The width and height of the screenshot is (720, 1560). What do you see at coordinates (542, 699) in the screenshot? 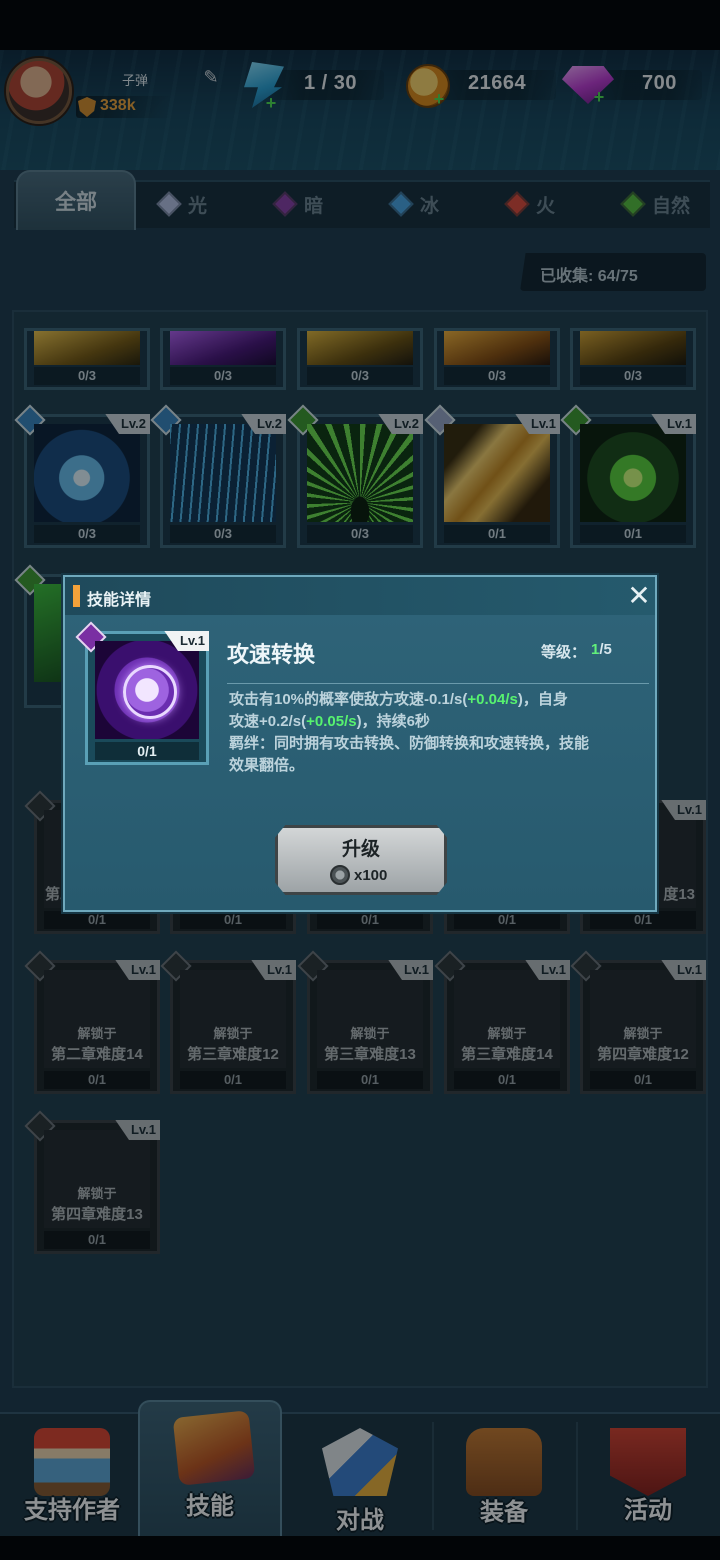
I see `desc-text: )，自身` at bounding box center [542, 699].